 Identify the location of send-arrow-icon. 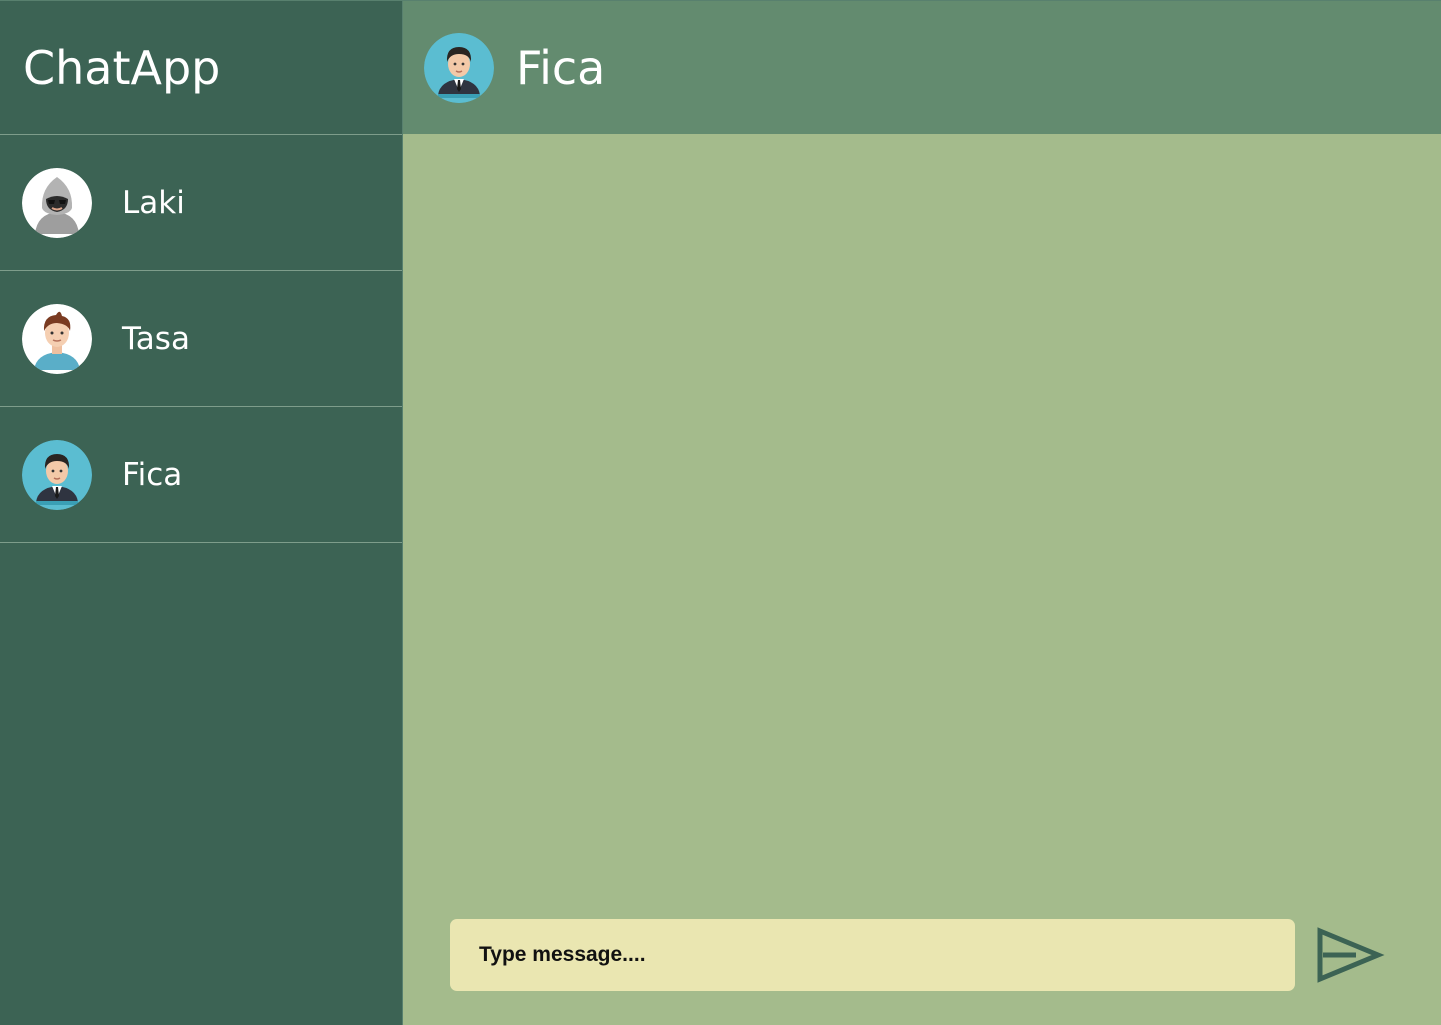
(1351, 955).